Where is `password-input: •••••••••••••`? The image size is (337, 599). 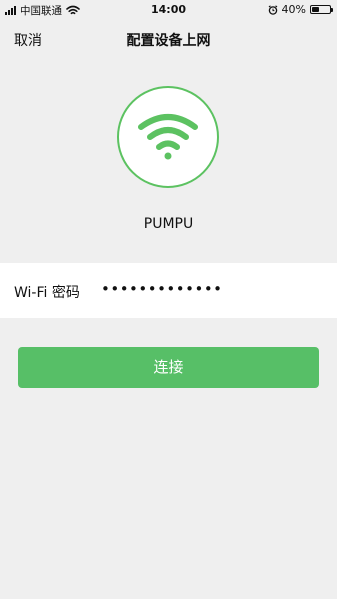 password-input: ••••••••••••• is located at coordinates (162, 289).